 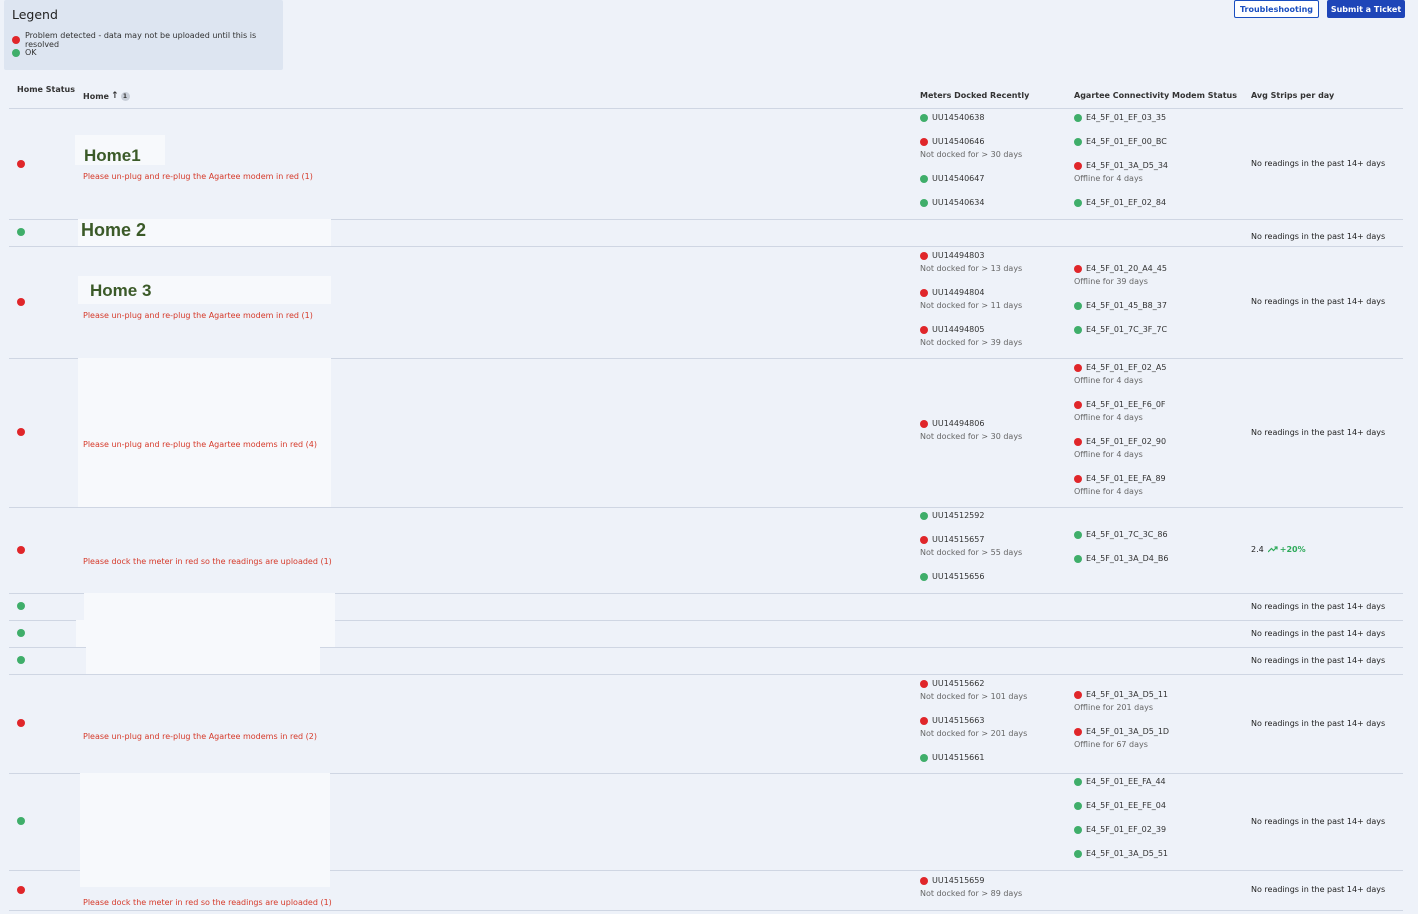 I want to click on meter-item: UU14515661, so click(x=952, y=757).